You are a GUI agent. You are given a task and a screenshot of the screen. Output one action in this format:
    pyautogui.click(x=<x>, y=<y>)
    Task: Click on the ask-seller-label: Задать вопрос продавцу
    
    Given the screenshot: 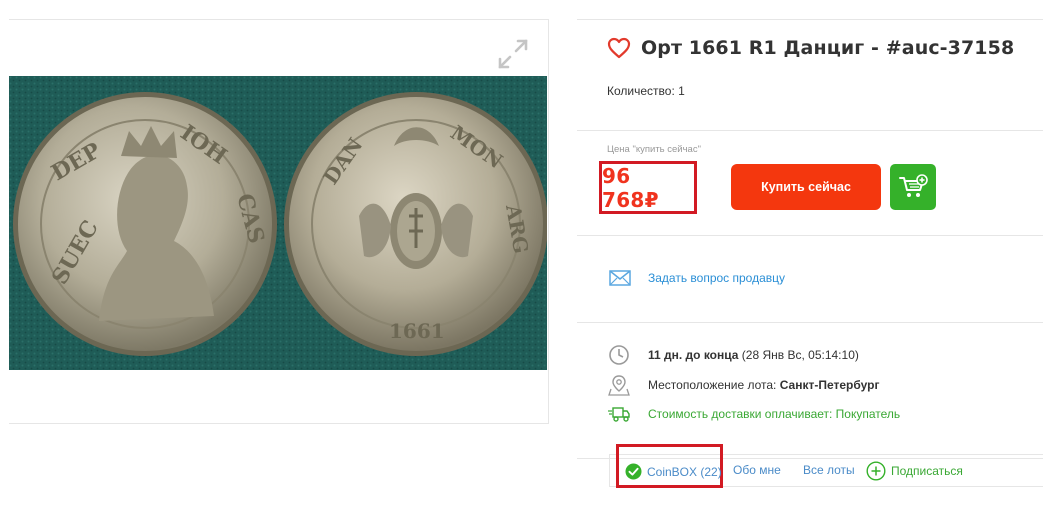 What is the action you would take?
    pyautogui.click(x=717, y=278)
    